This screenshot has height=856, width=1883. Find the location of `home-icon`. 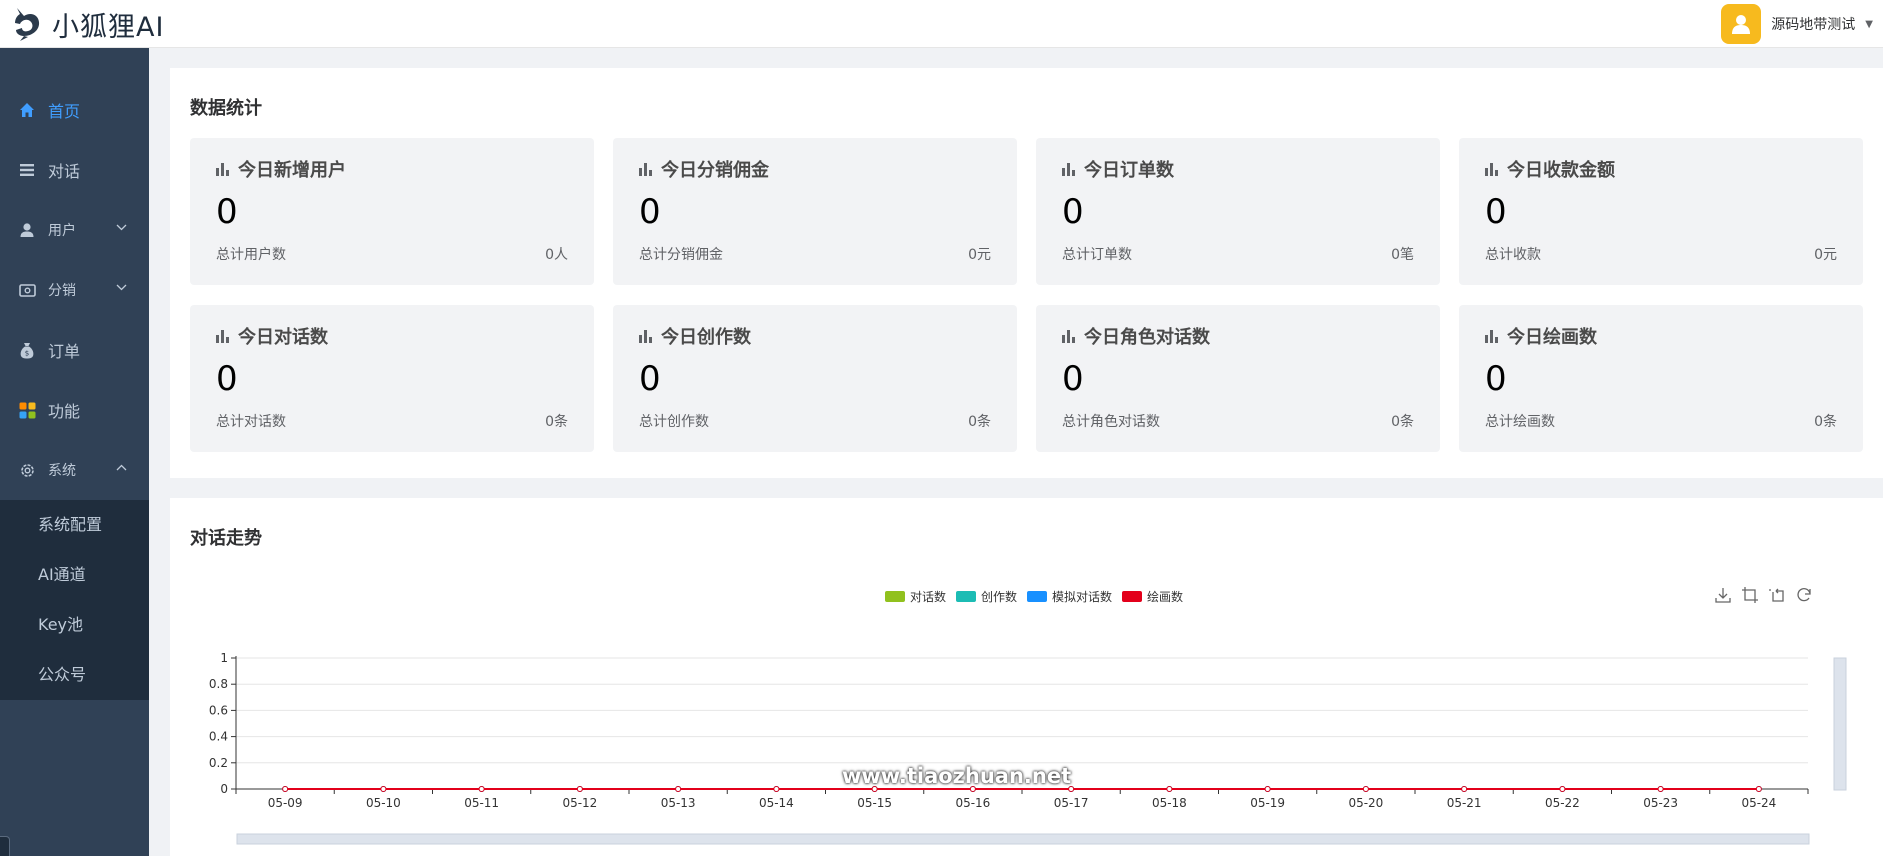

home-icon is located at coordinates (27, 110).